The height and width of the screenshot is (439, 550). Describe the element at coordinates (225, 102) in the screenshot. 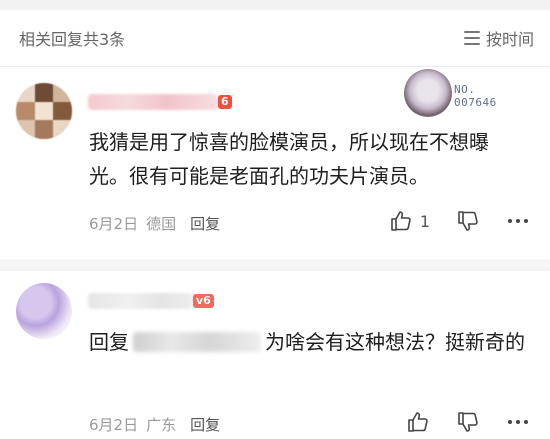

I see `level-badge: 6` at that location.